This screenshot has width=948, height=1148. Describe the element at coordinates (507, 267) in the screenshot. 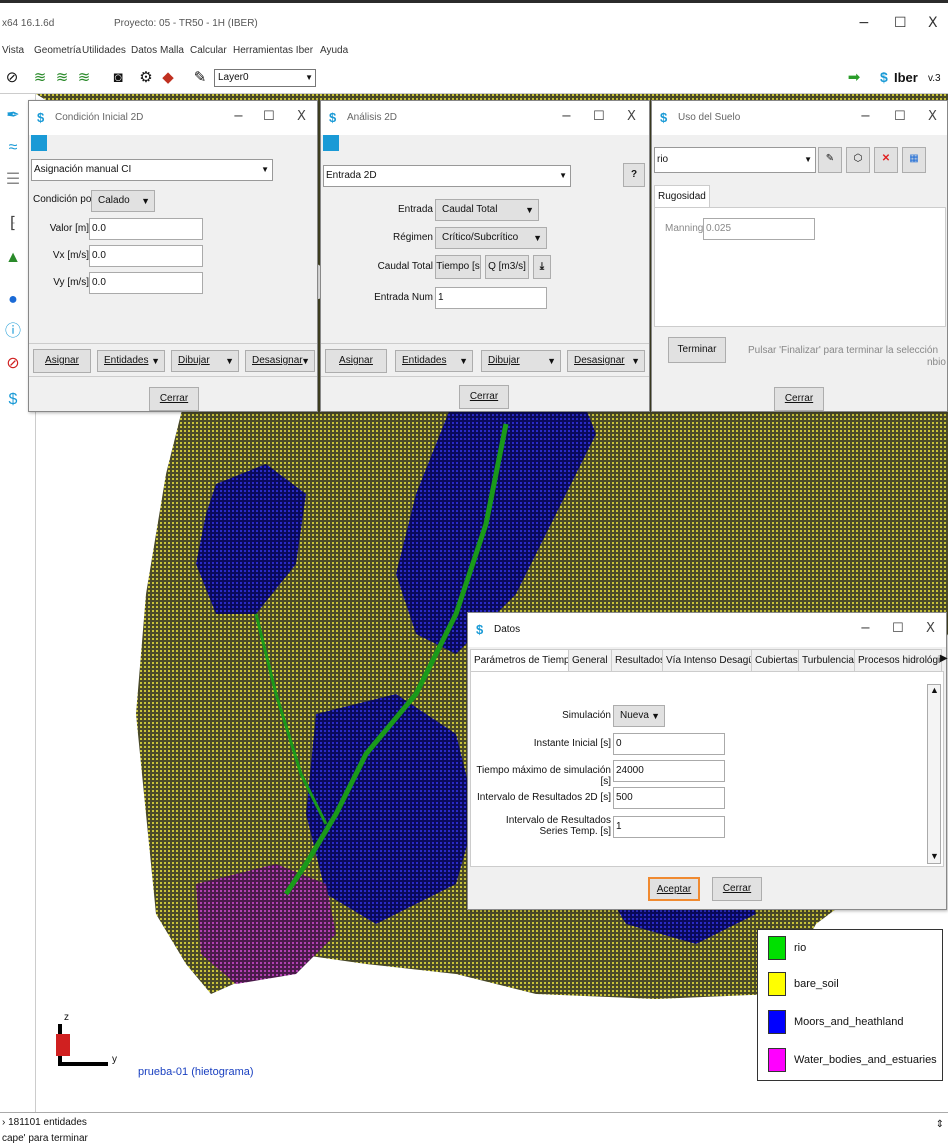

I see `caudal-column-button: Q [m3/s]` at that location.